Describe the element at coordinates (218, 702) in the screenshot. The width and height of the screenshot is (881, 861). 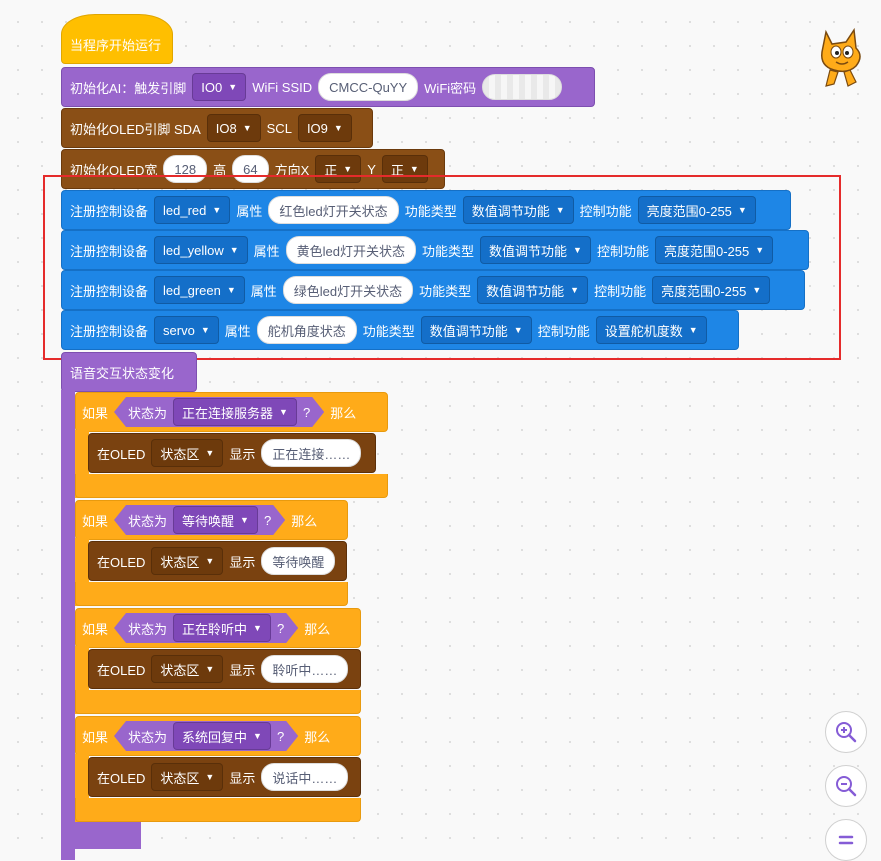
I see `if-bottom` at that location.